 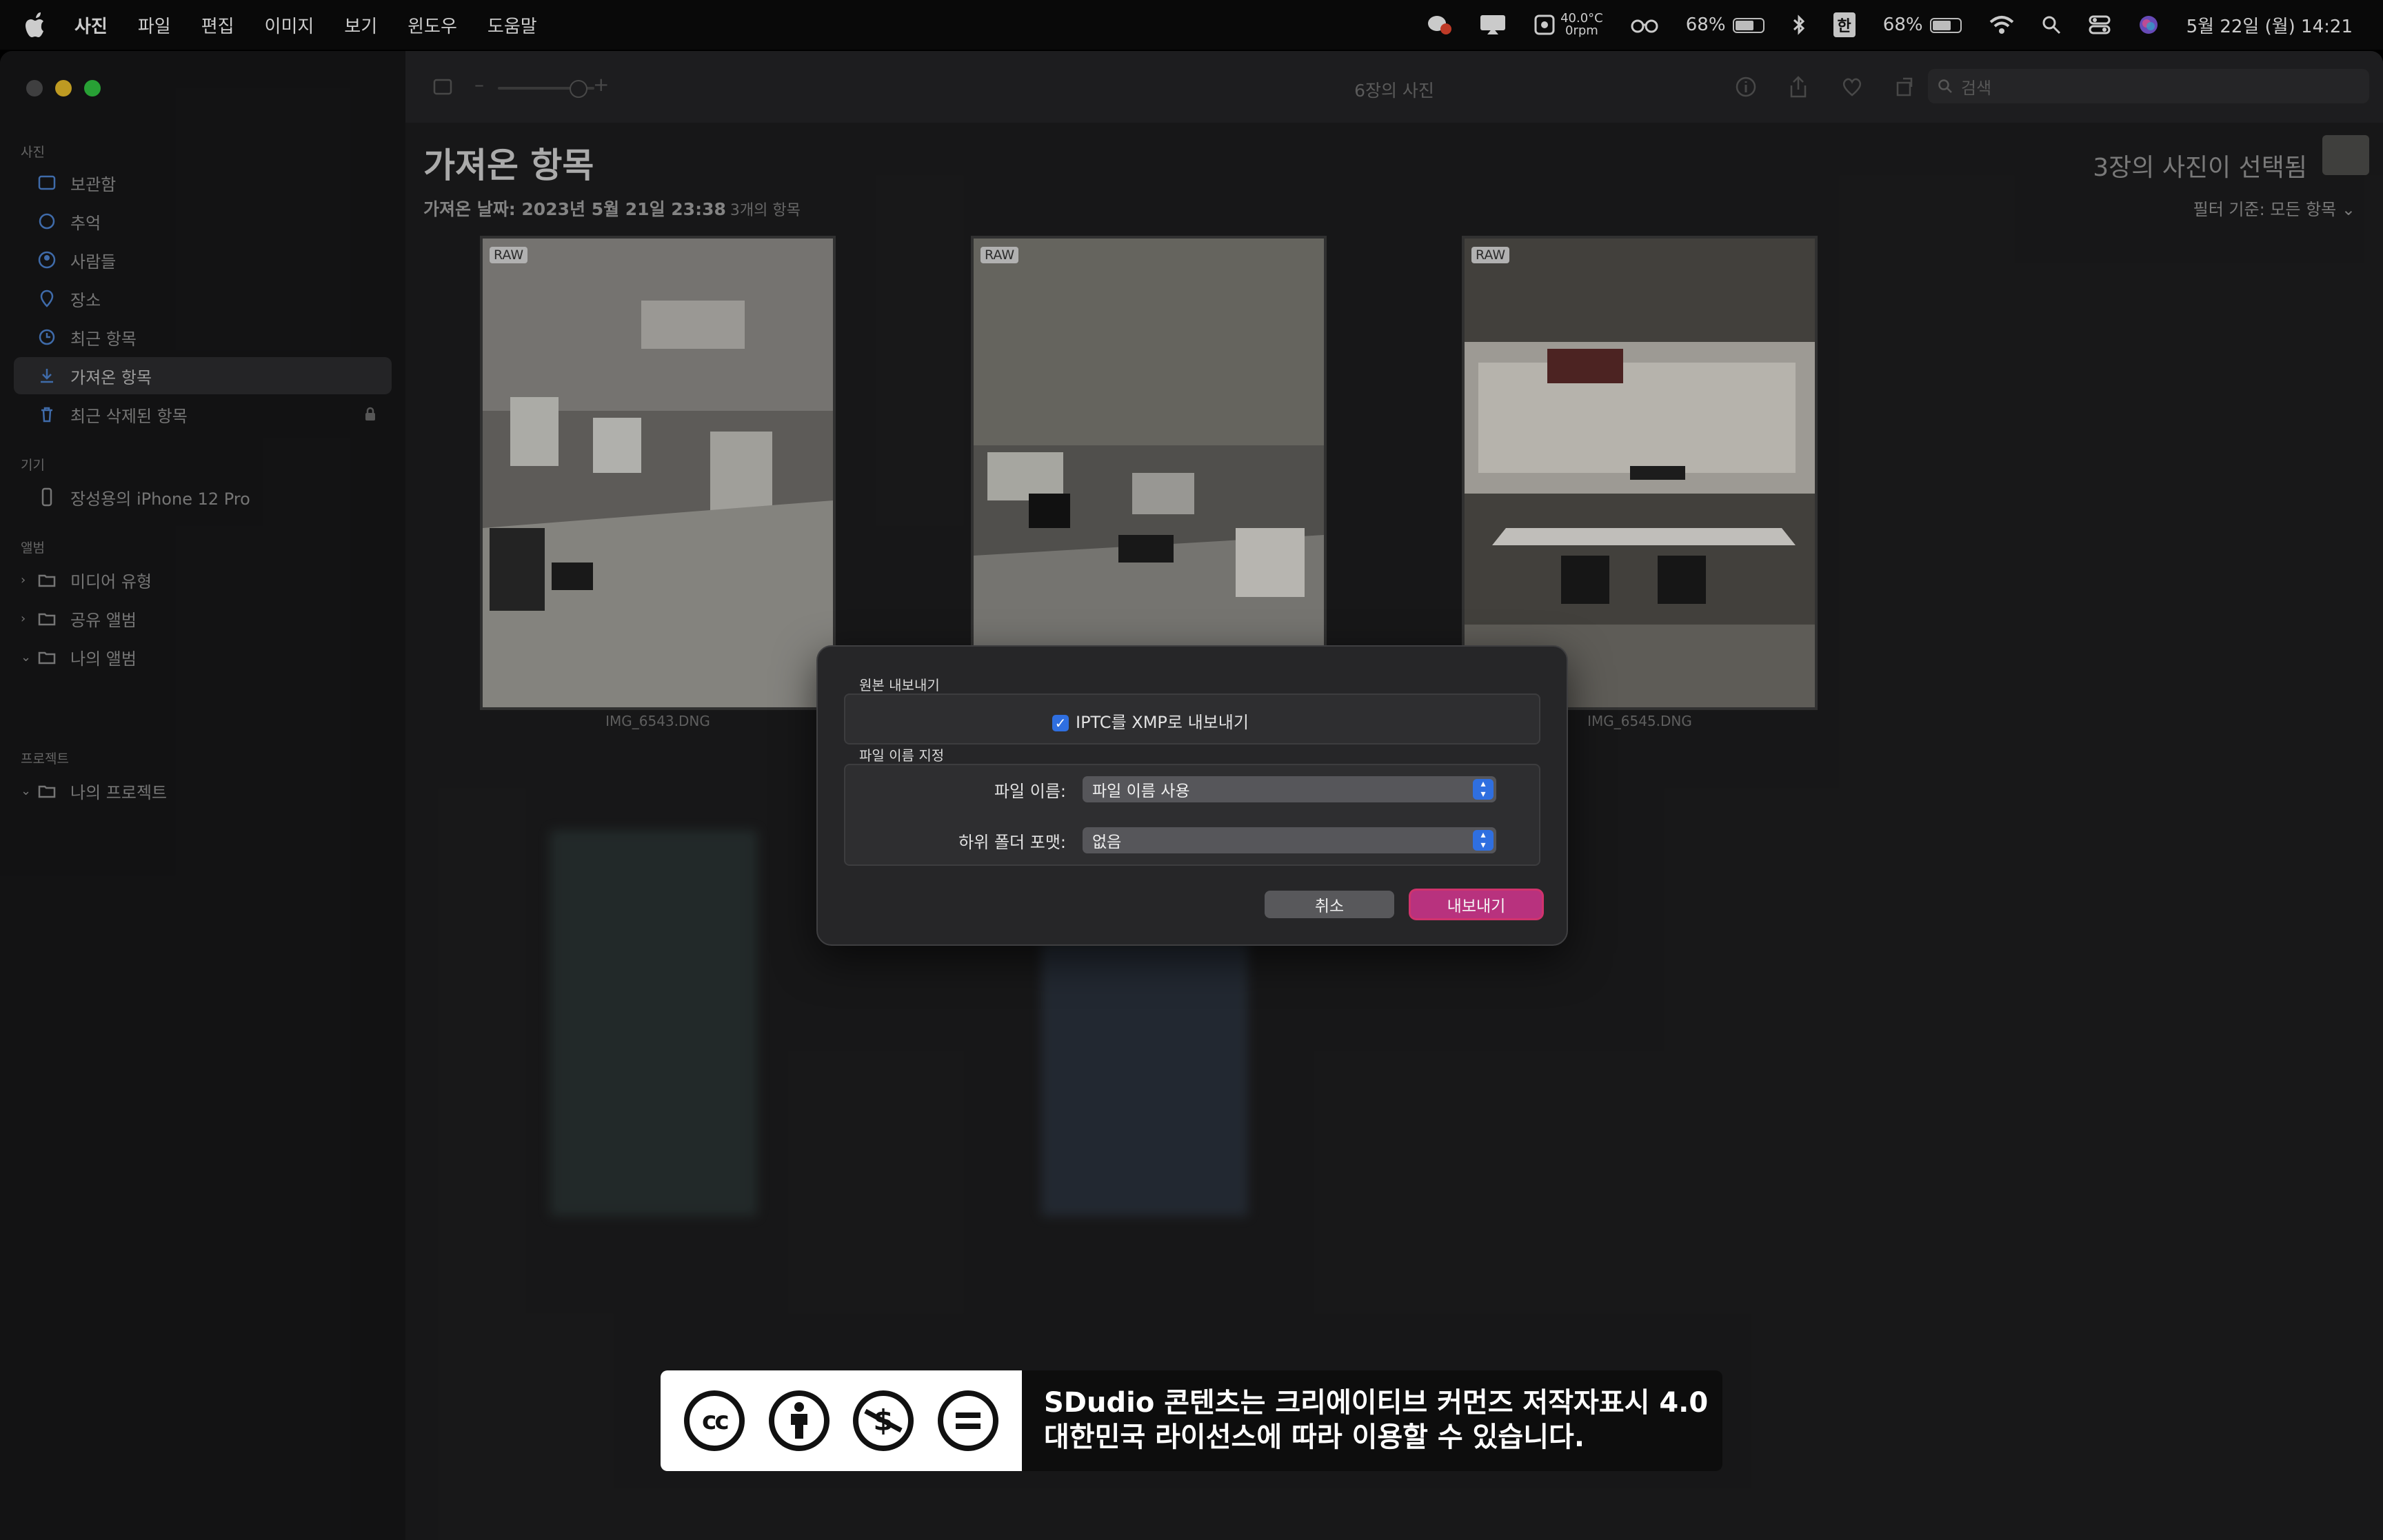 I want to click on siri-icon, so click(x=2148, y=25).